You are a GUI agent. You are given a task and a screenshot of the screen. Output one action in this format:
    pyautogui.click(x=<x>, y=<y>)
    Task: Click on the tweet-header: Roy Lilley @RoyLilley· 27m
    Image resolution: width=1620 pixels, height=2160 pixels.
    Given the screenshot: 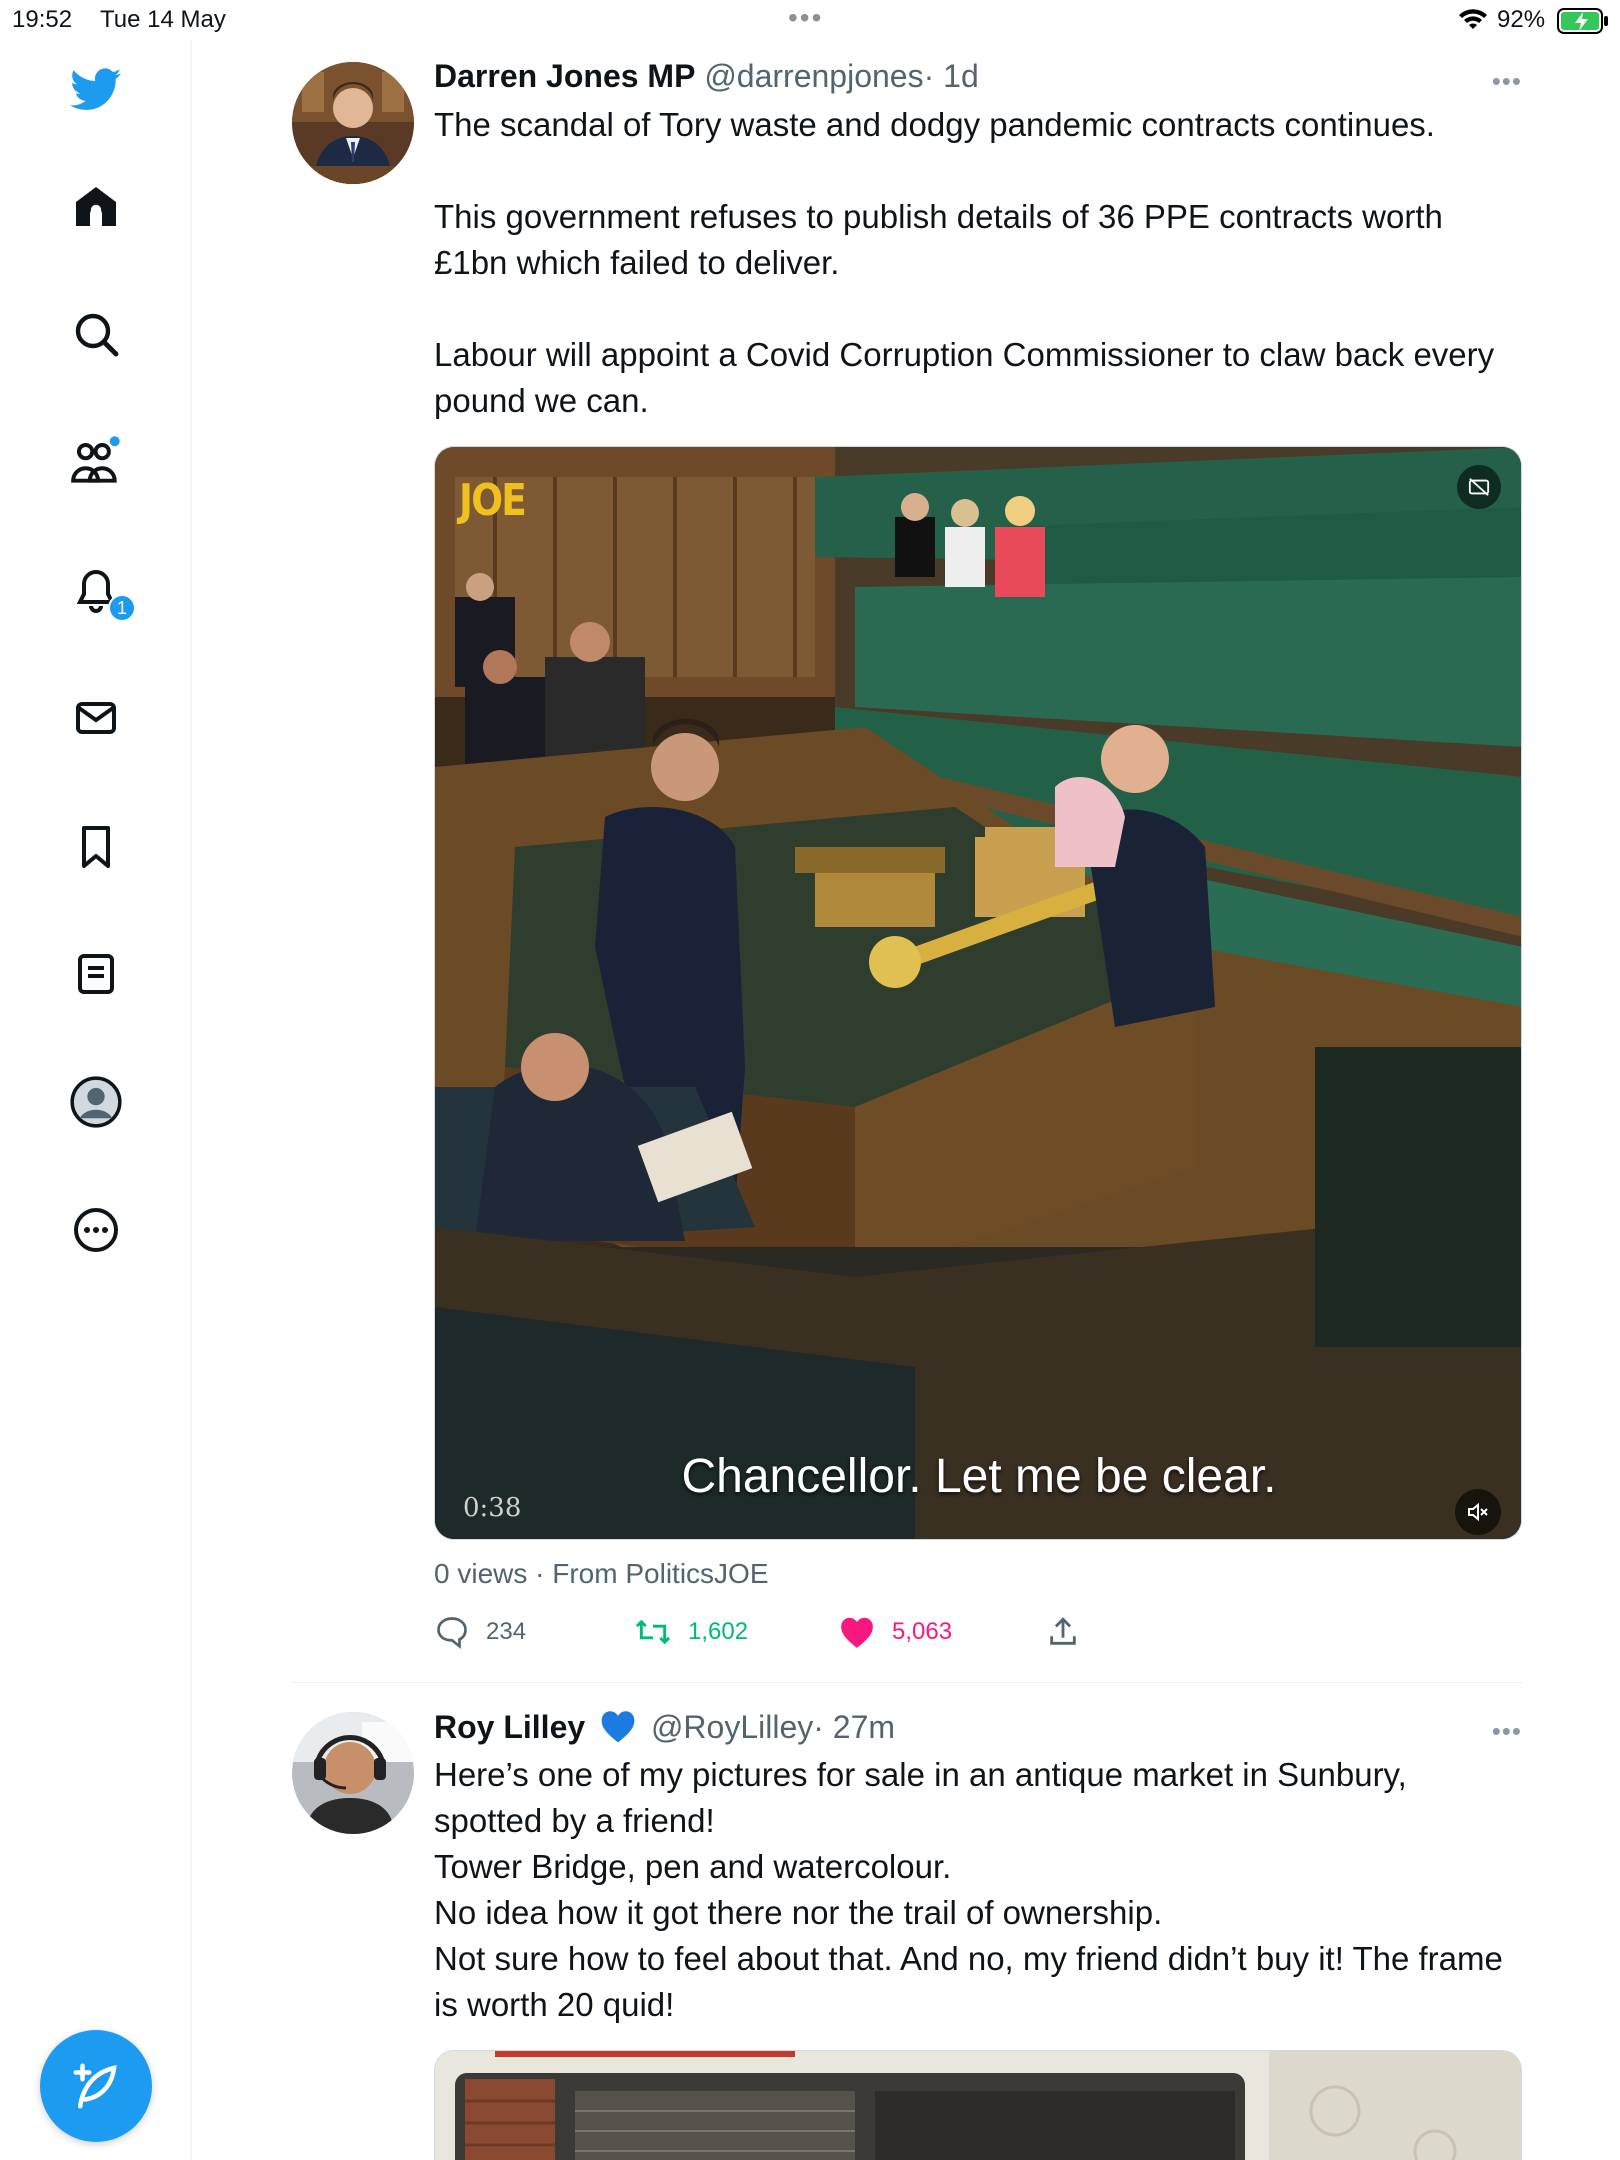 What is the action you would take?
    pyautogui.click(x=664, y=1730)
    